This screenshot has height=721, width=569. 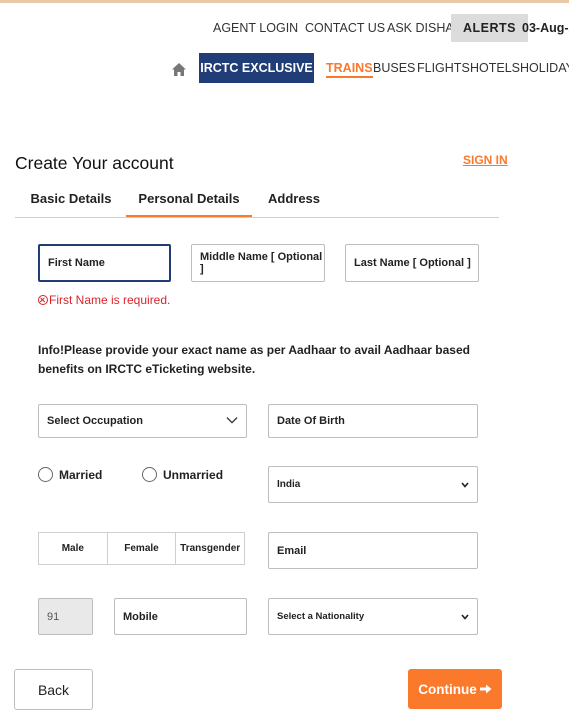 What do you see at coordinates (71, 201) in the screenshot?
I see `tab-basic-details: Basic Details` at bounding box center [71, 201].